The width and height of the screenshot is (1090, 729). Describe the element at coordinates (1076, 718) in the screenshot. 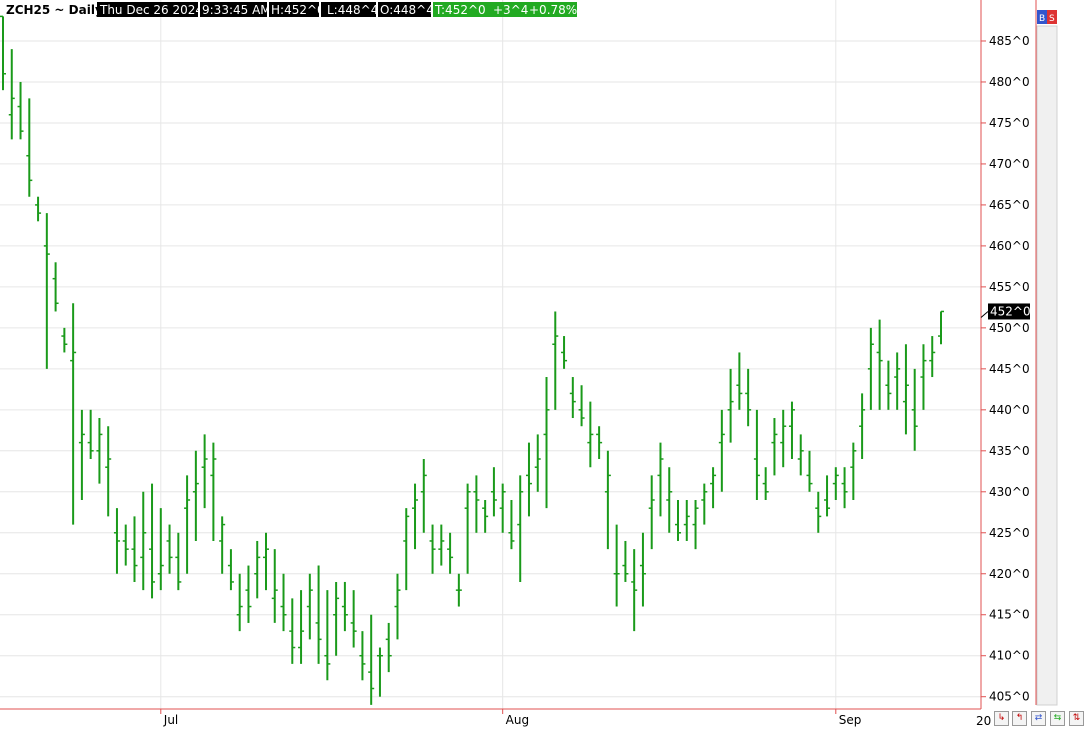

I see `reset-view-button: ⇅` at that location.